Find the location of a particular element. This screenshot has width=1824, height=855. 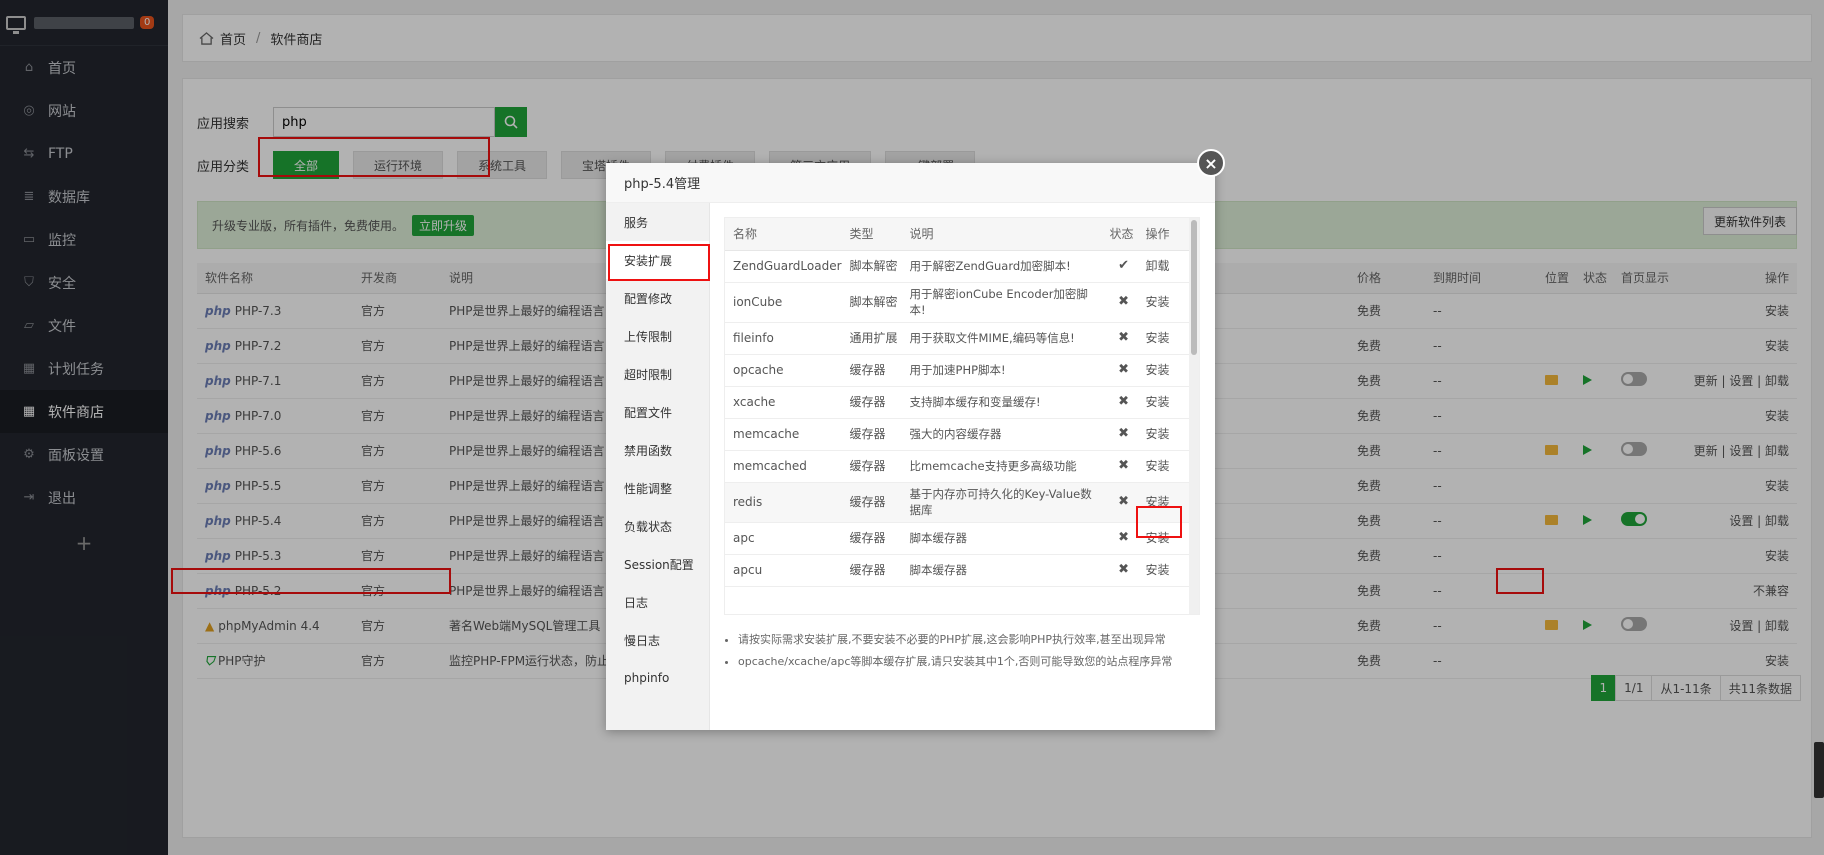

ext-name: apc is located at coordinates (783, 538).